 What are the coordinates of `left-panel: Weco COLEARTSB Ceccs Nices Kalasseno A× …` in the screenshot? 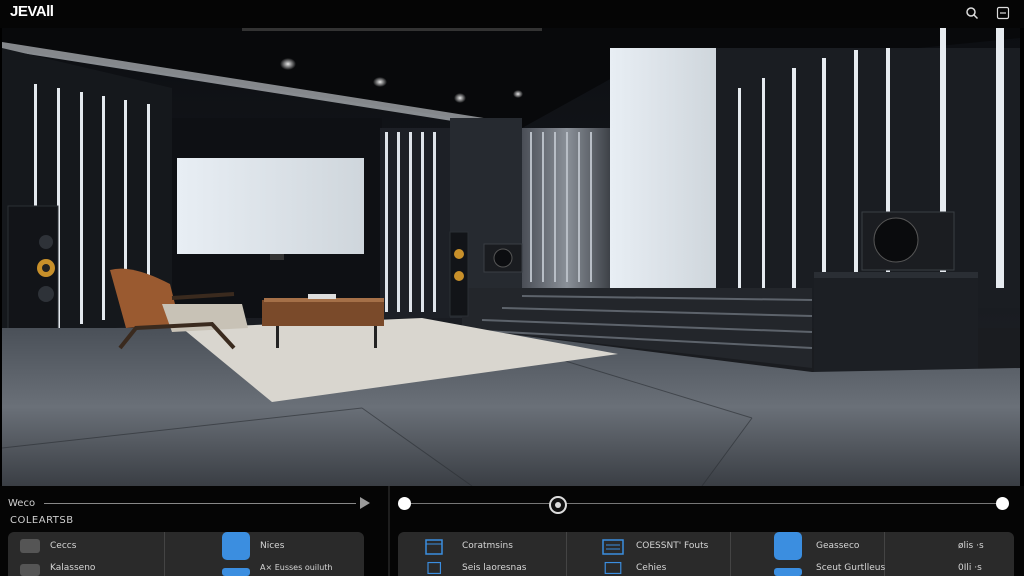 It's located at (194, 531).